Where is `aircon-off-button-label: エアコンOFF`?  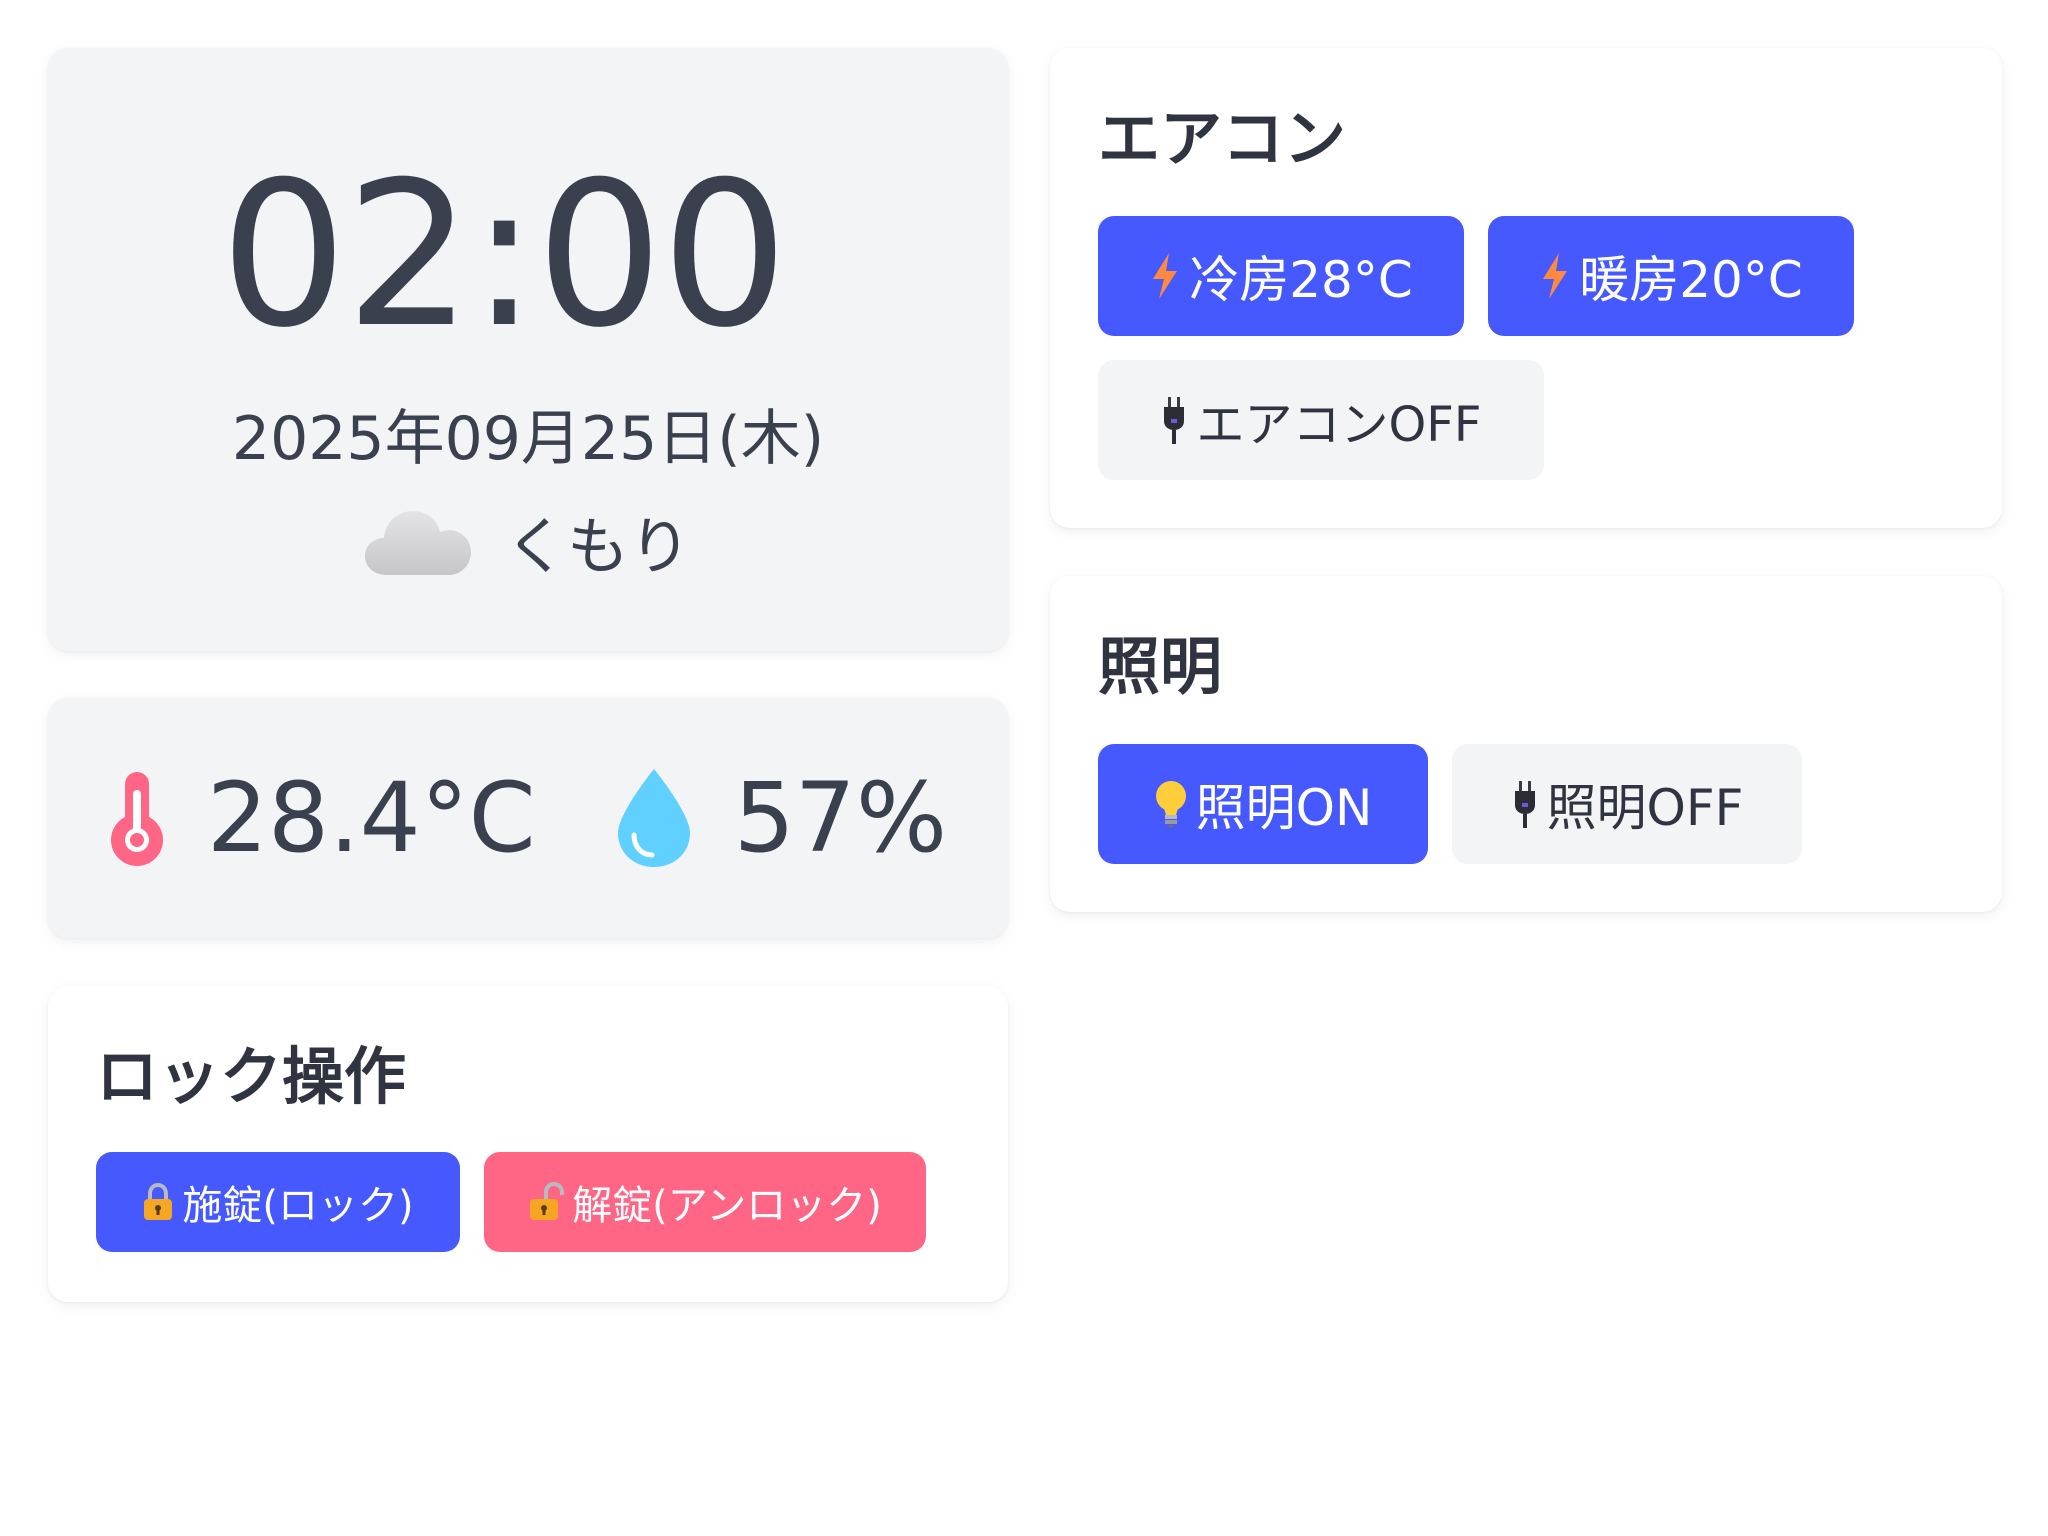 aircon-off-button-label: エアコンOFF is located at coordinates (1339, 425).